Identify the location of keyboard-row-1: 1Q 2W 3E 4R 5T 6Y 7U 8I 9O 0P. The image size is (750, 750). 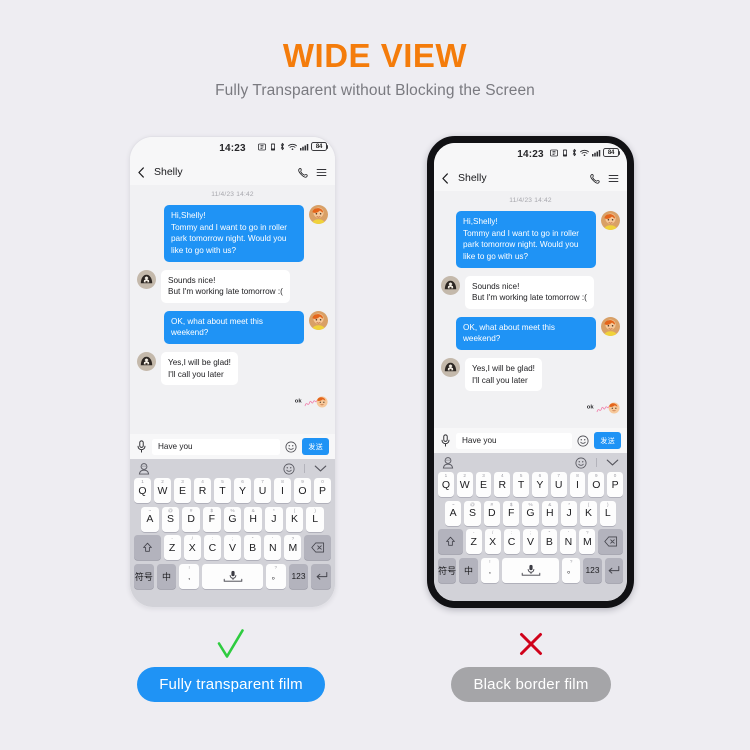
(232, 490).